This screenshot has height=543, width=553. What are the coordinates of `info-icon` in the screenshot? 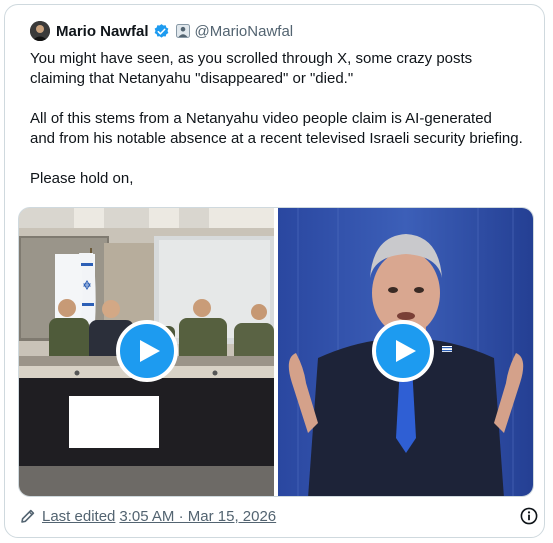 It's located at (529, 516).